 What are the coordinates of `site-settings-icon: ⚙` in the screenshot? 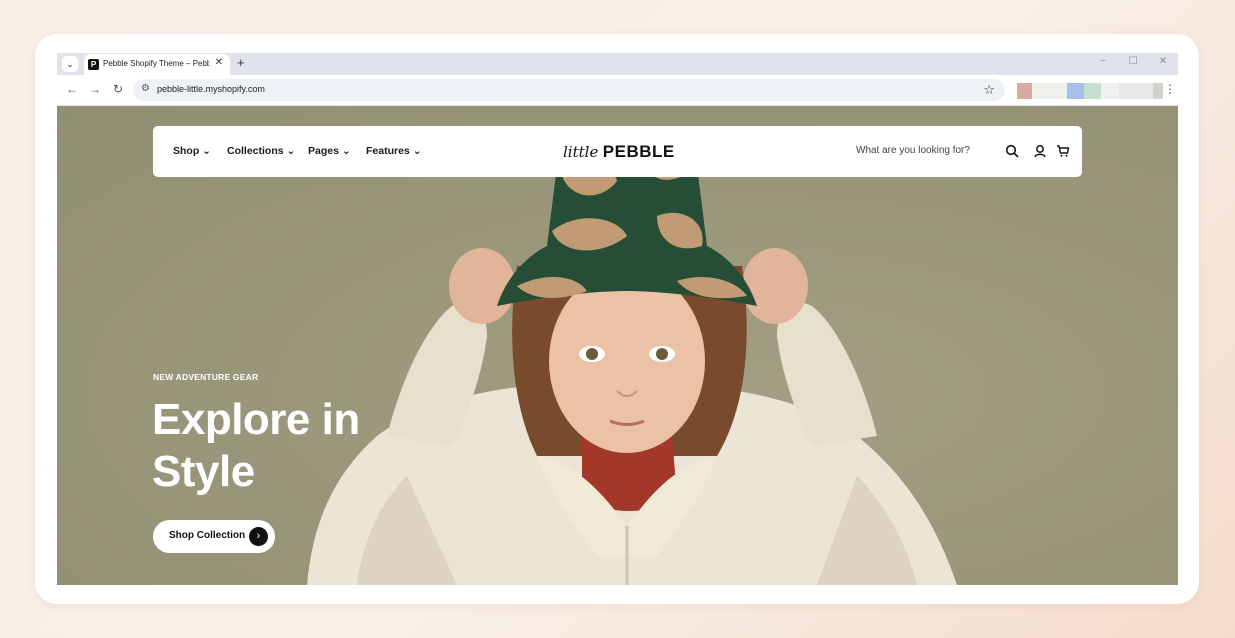 It's located at (145, 88).